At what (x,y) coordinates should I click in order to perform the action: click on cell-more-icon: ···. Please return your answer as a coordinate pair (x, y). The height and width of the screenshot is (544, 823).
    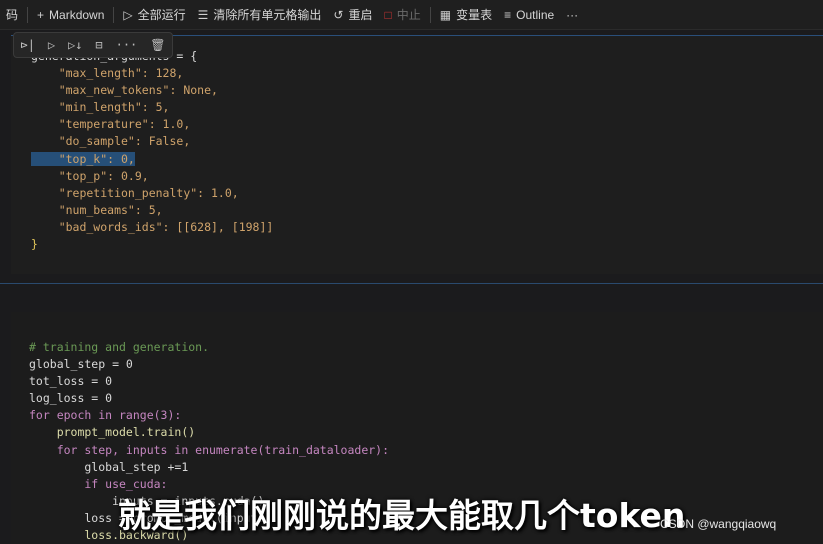
    Looking at the image, I should click on (127, 45).